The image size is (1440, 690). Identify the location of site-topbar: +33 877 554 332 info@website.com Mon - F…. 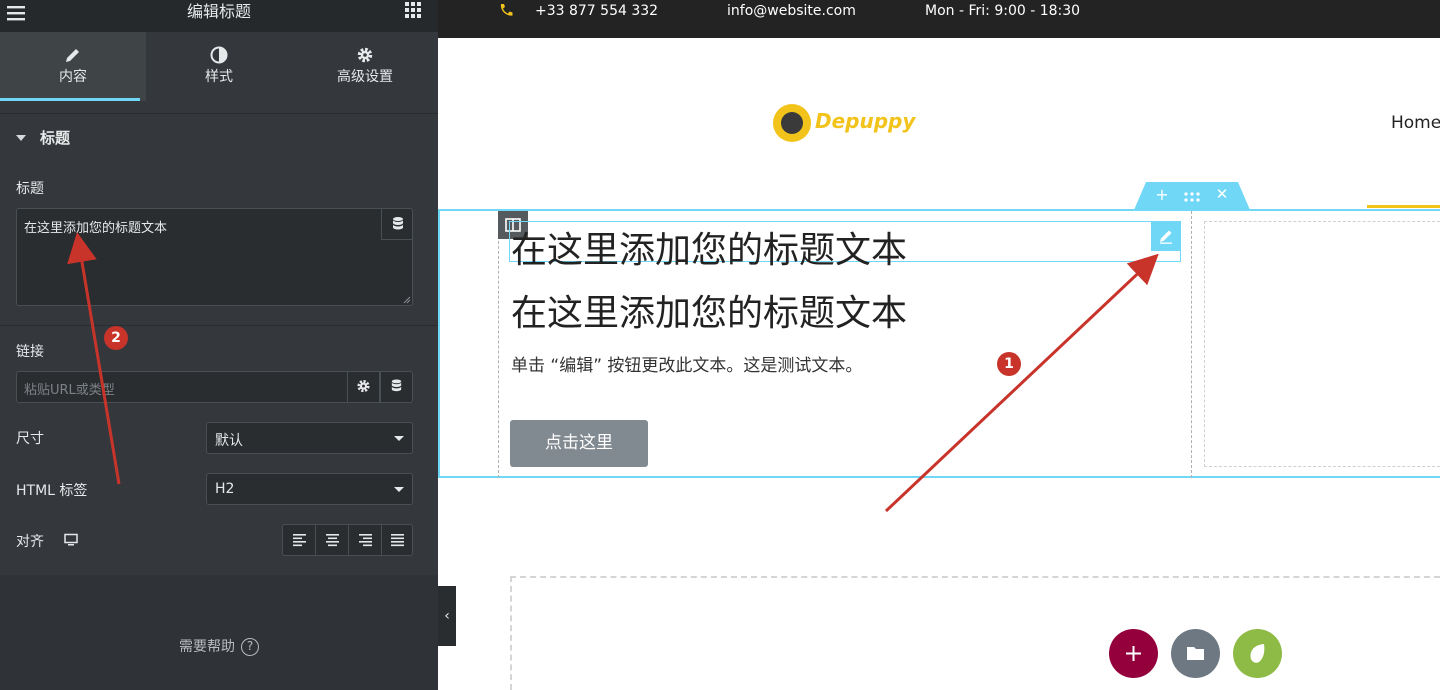
(939, 19).